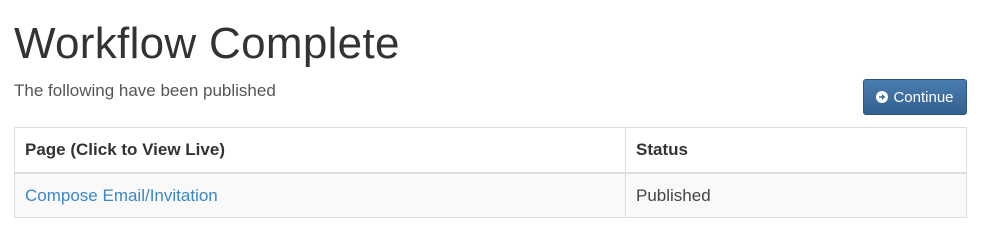  Describe the element at coordinates (882, 97) in the screenshot. I see `arrow-circle-right-icon` at that location.